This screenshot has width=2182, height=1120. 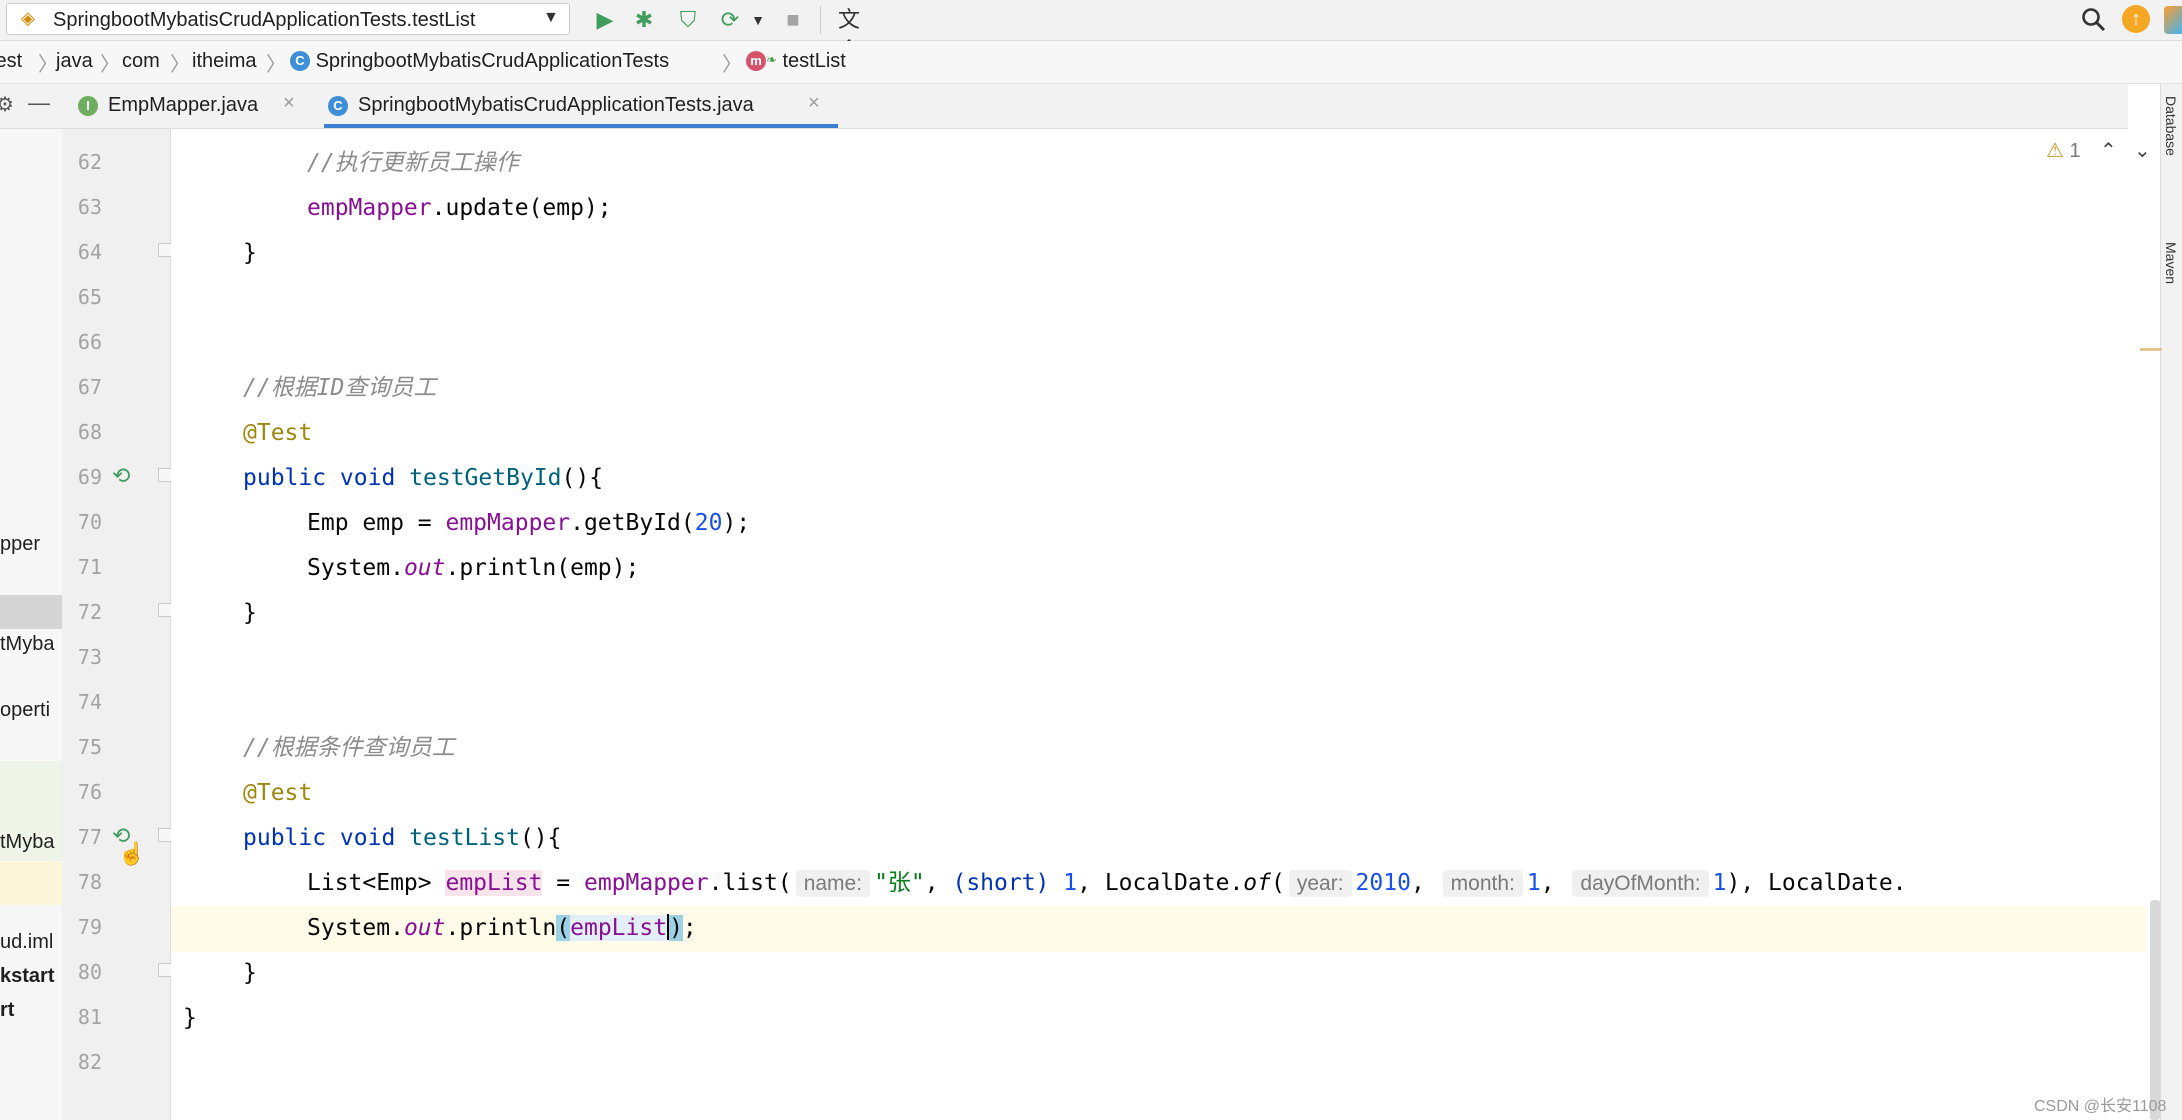 What do you see at coordinates (89, 477) in the screenshot?
I see `line-number: 69` at bounding box center [89, 477].